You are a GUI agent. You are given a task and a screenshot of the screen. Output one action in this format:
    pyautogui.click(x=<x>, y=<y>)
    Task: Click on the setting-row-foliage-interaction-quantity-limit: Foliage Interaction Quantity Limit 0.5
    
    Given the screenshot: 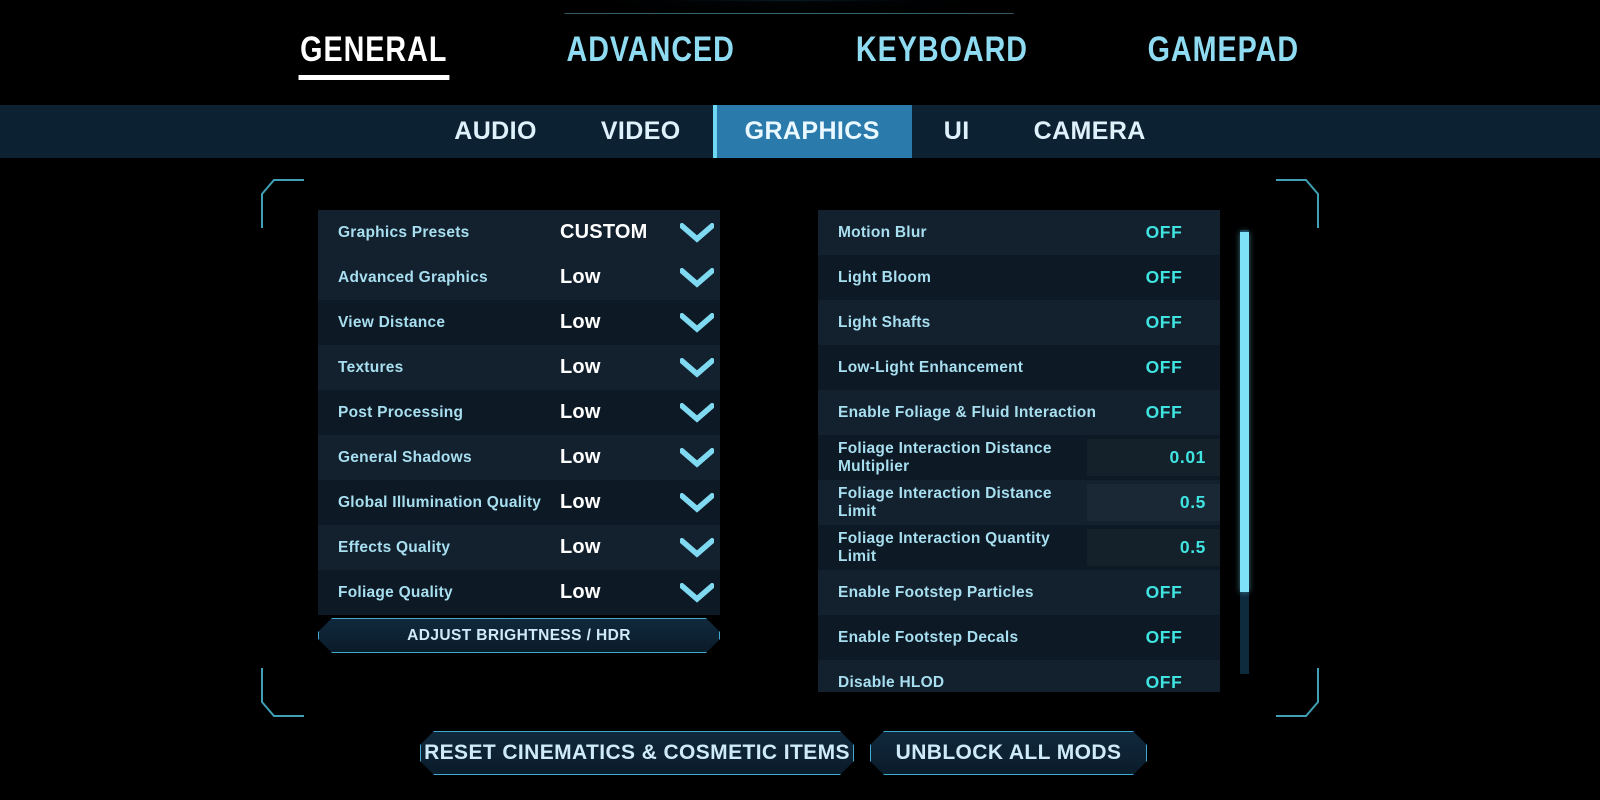 What is the action you would take?
    pyautogui.click(x=1019, y=547)
    